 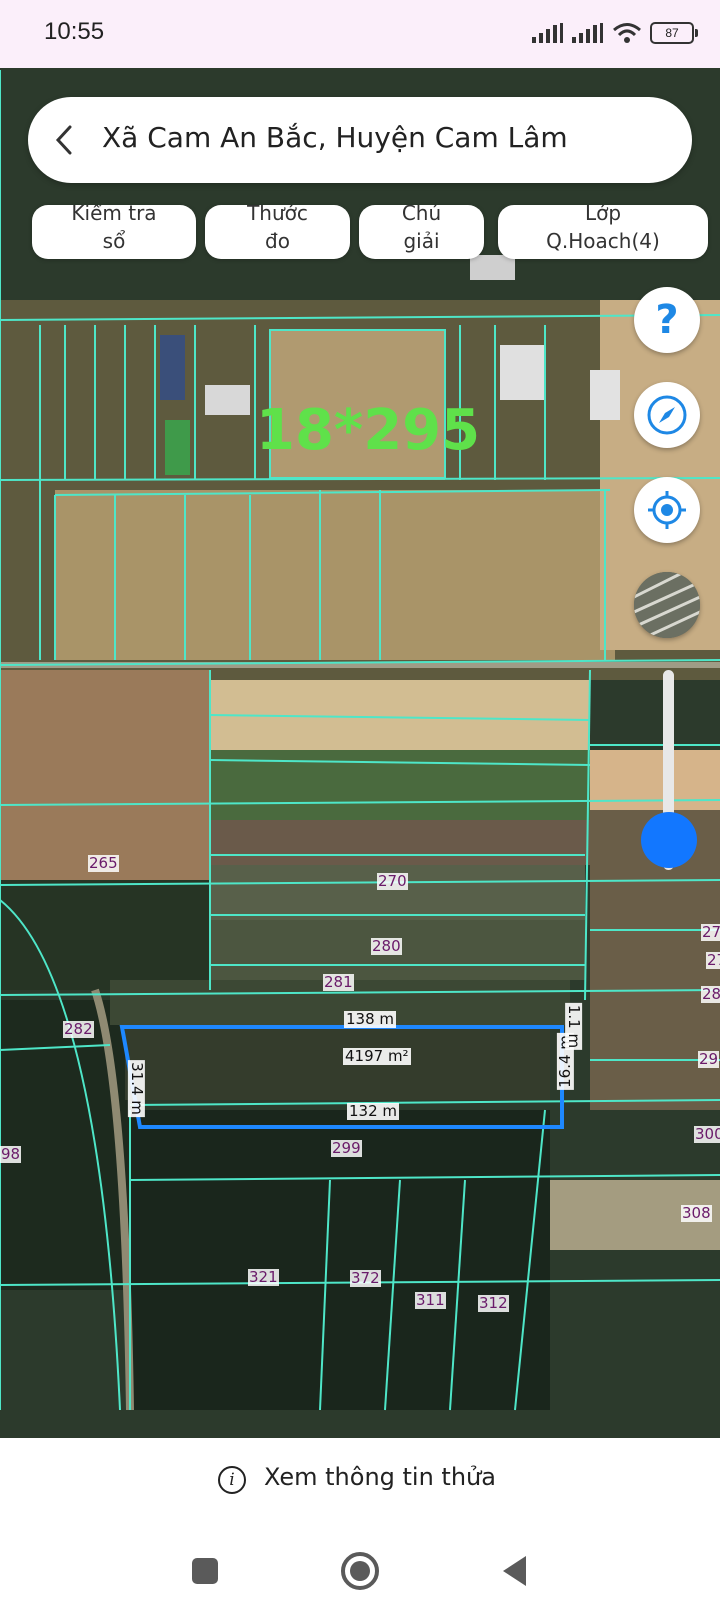 I want to click on parcel-number: 321, so click(x=263, y=1277).